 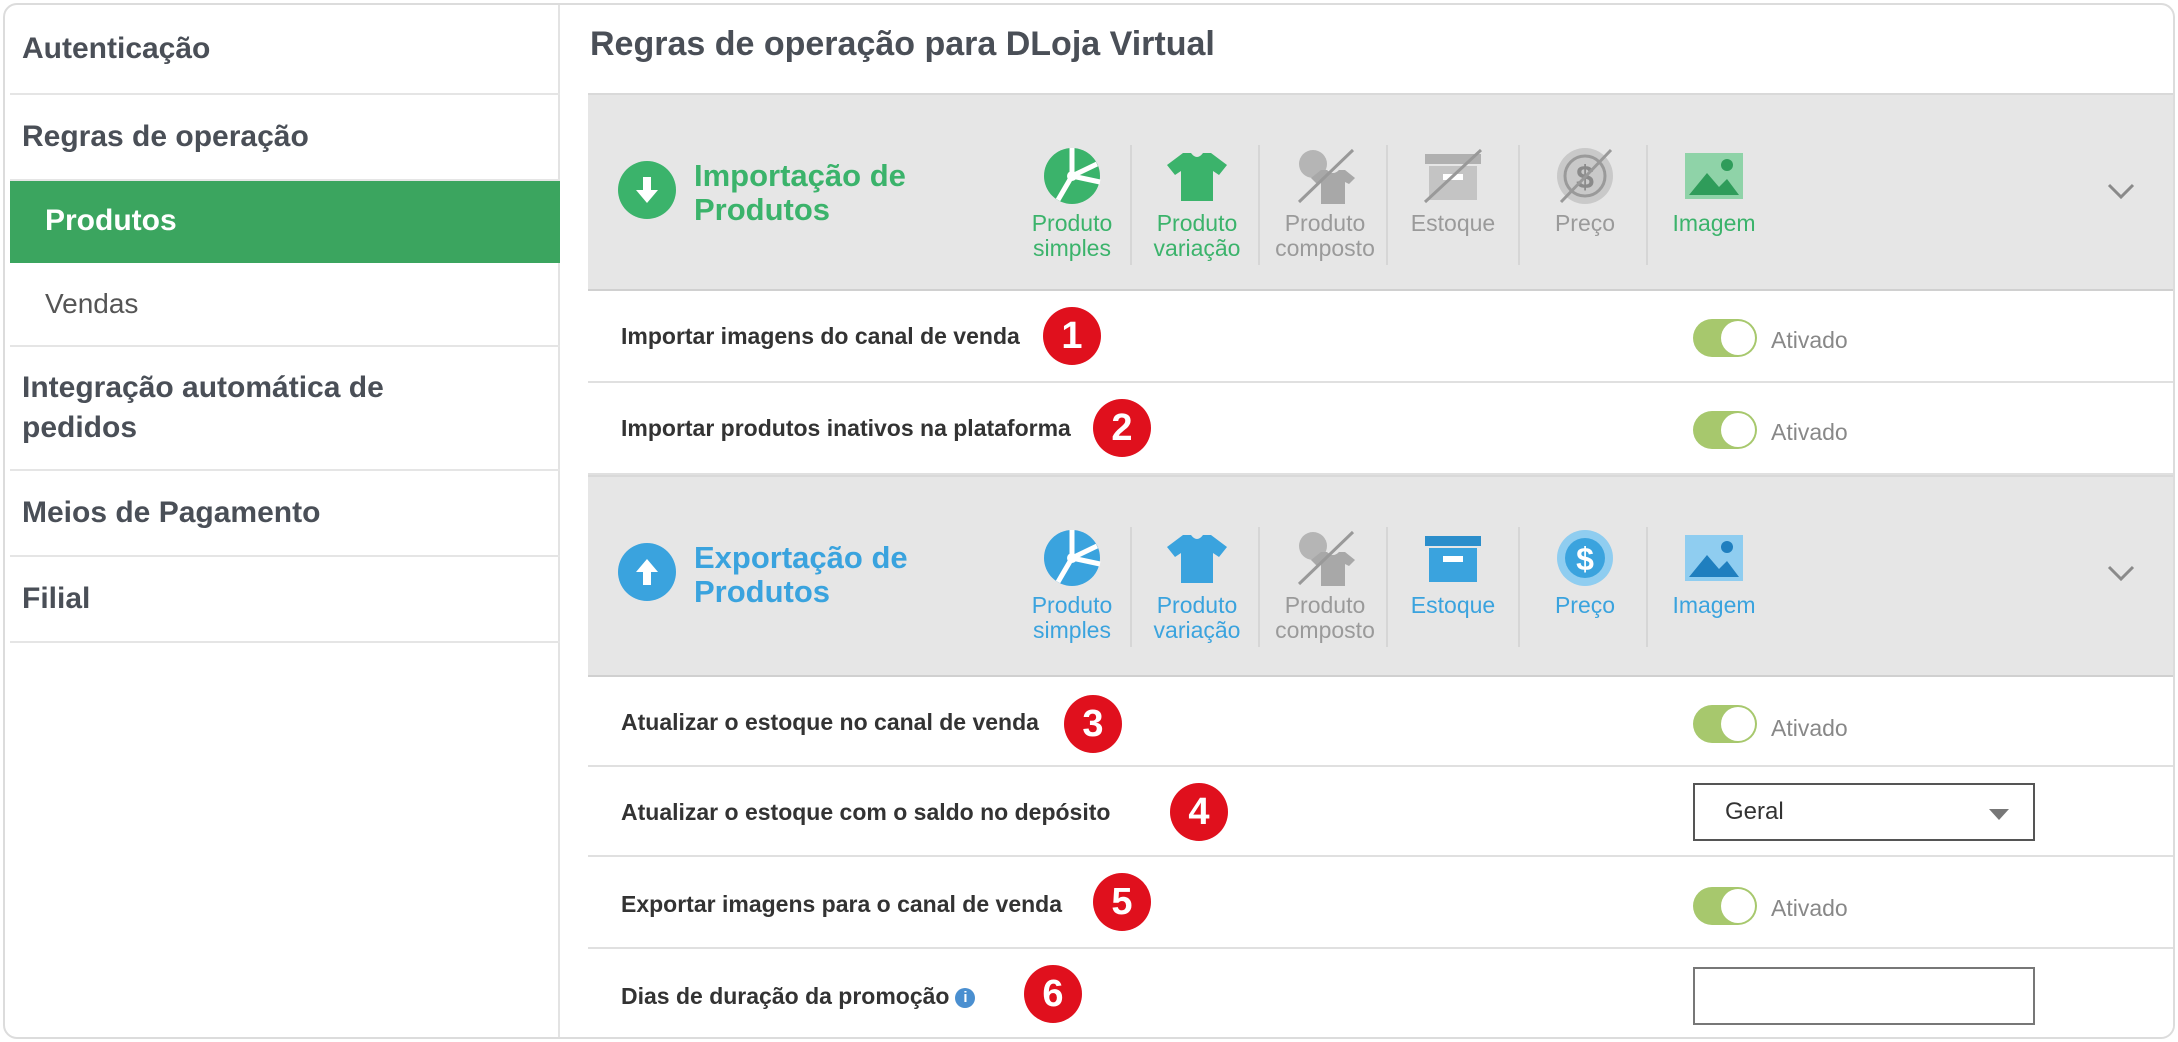 I want to click on sidebar-item-regras-de-operacao: Regras de operação, so click(x=285, y=138).